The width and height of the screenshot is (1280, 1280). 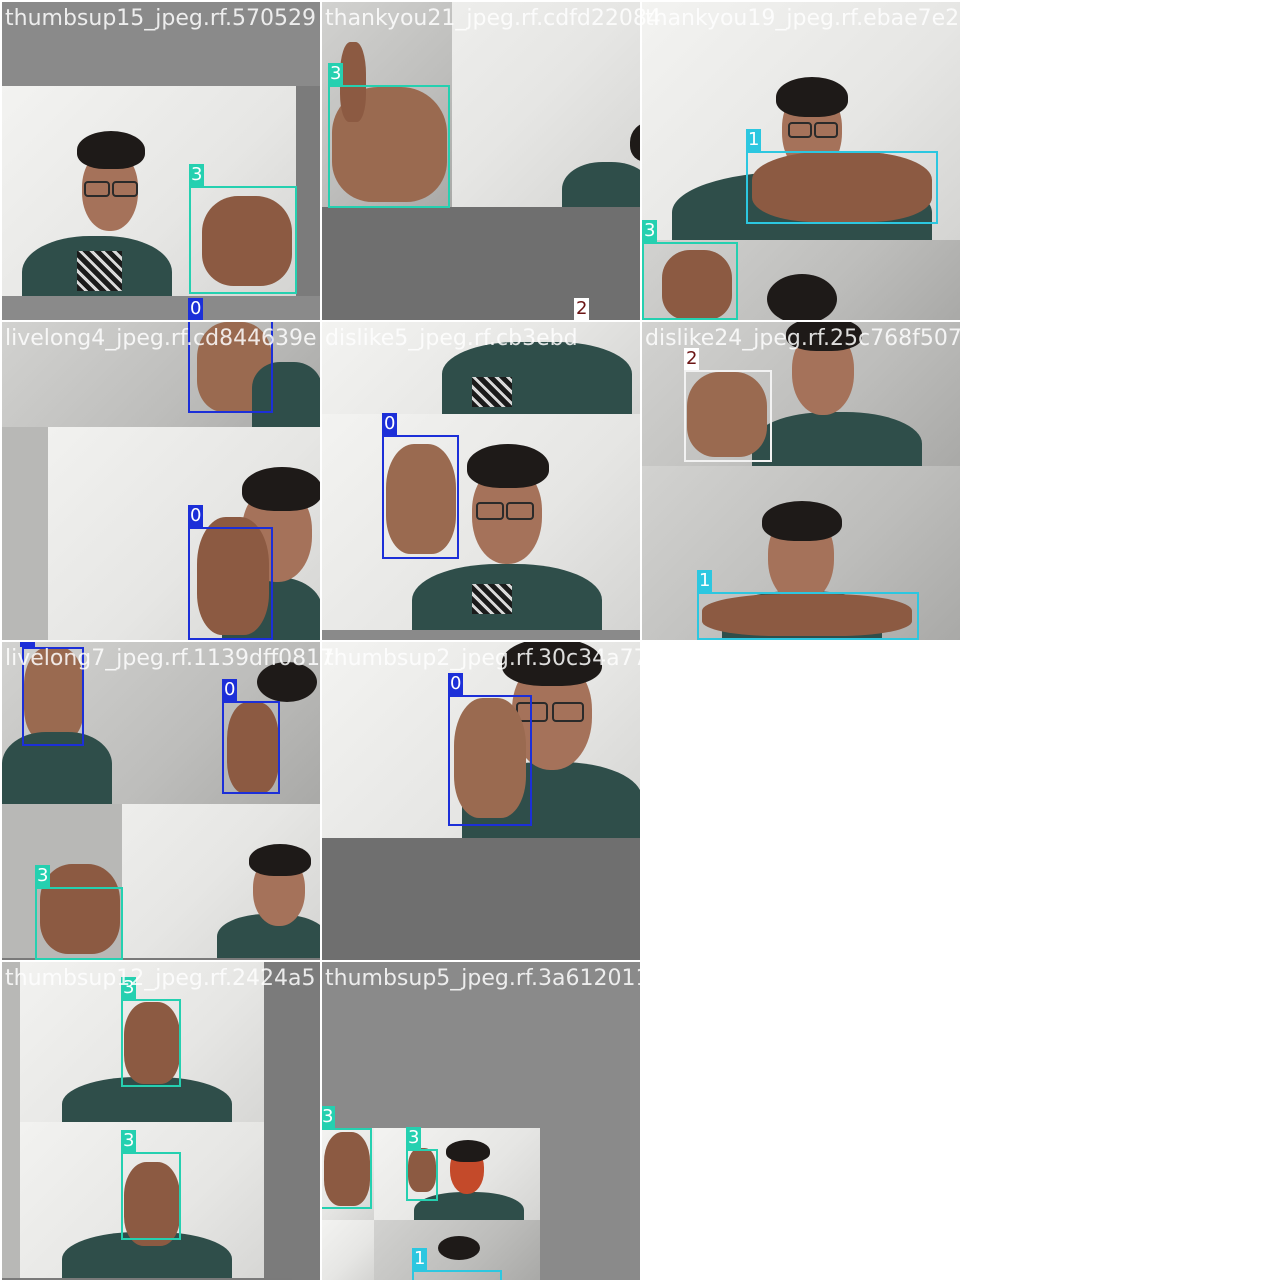 I want to click on mosaic-tile-6: 2 1, so click(x=801, y=481).